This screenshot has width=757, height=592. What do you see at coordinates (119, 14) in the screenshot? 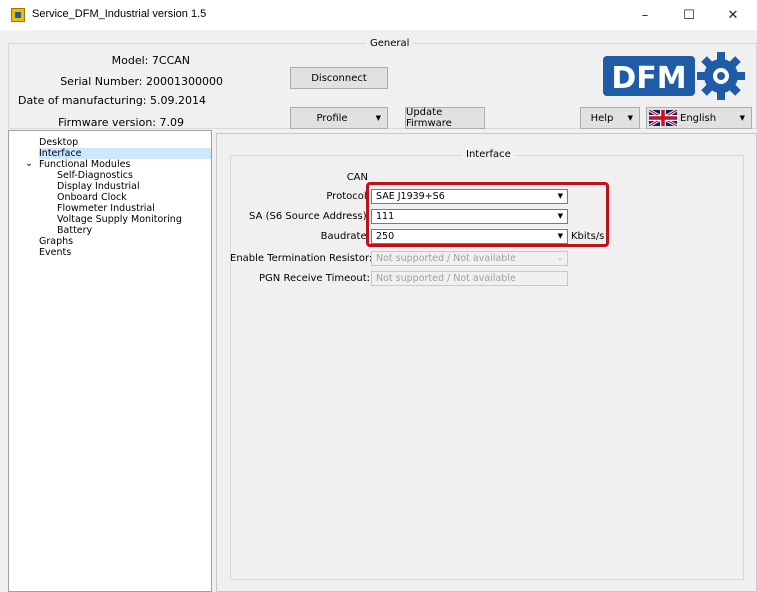
I see `window-title: Service_DFM_Industrial version 1.5` at bounding box center [119, 14].